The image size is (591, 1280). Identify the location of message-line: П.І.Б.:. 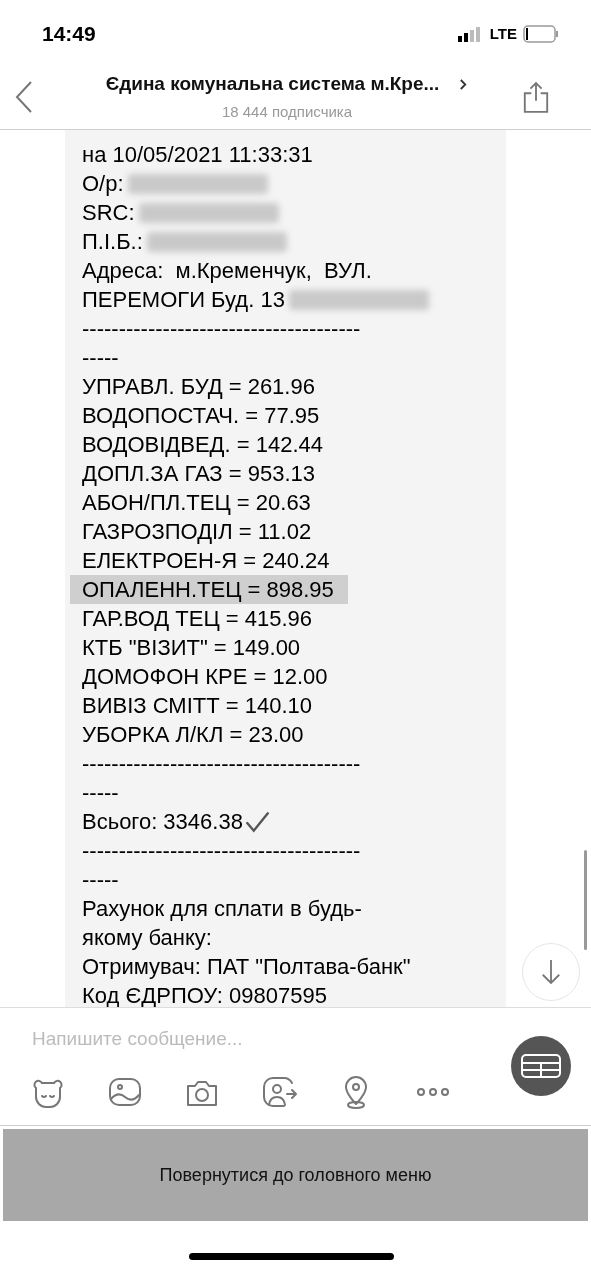
(112, 242).